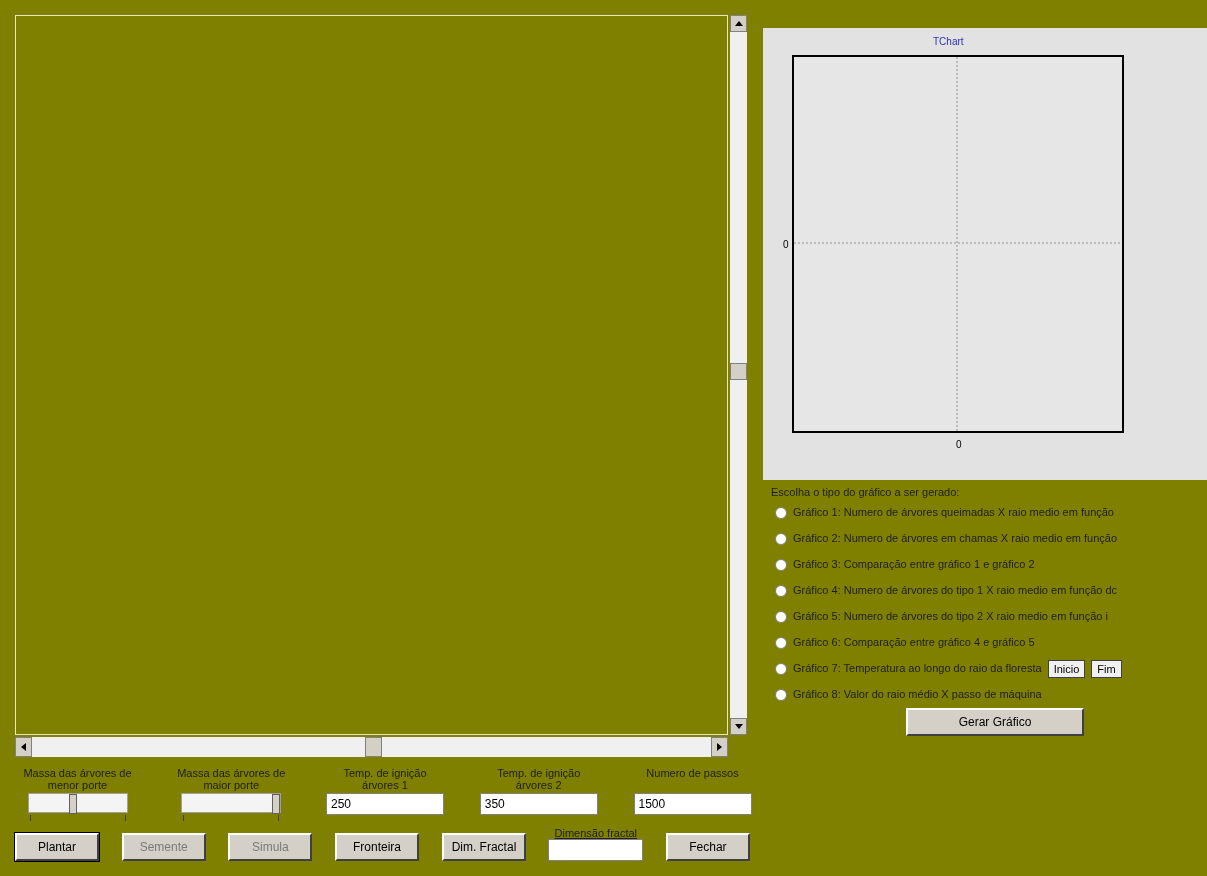 The height and width of the screenshot is (876, 1207). Describe the element at coordinates (955, 590) in the screenshot. I see `radio-label: Gráfico 4: Numero de árvores do tipo 1 X raio medio em função dc` at that location.